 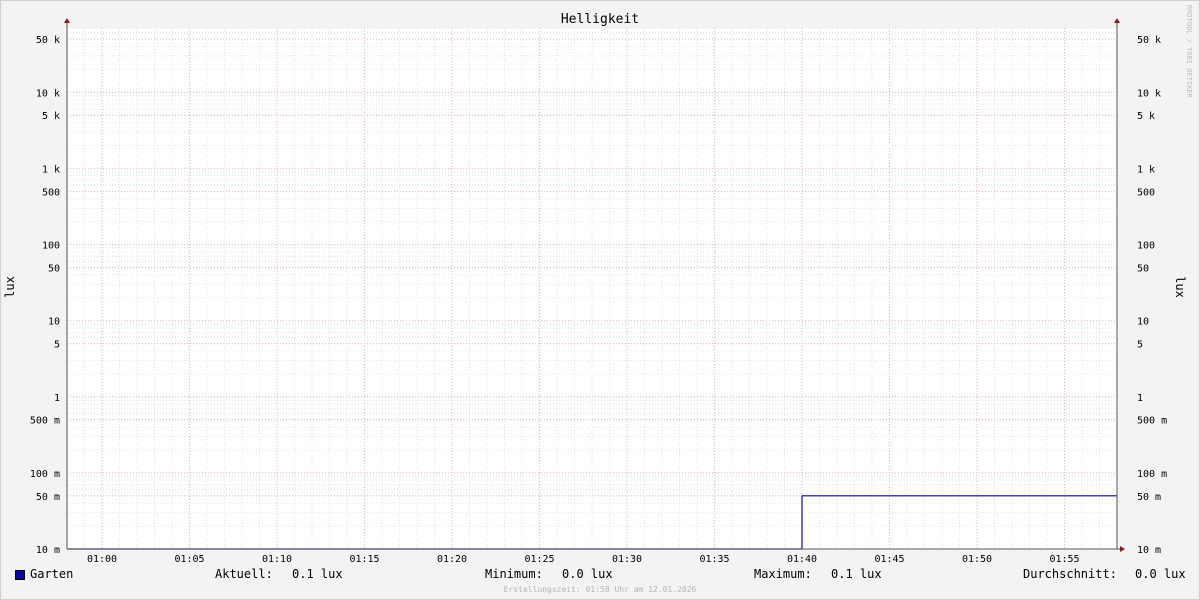 I want to click on y-tick-label-left: 500 m, so click(x=45, y=421).